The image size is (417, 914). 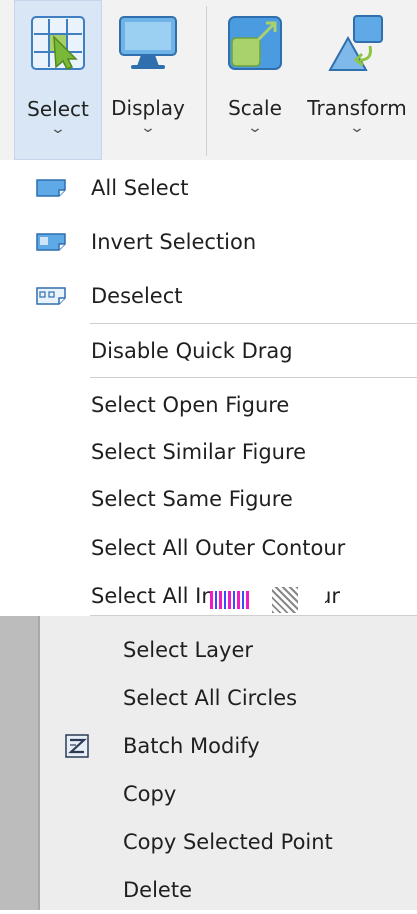 I want to click on menu-item-select-open-figure: Select Open Figure, so click(x=217, y=405).